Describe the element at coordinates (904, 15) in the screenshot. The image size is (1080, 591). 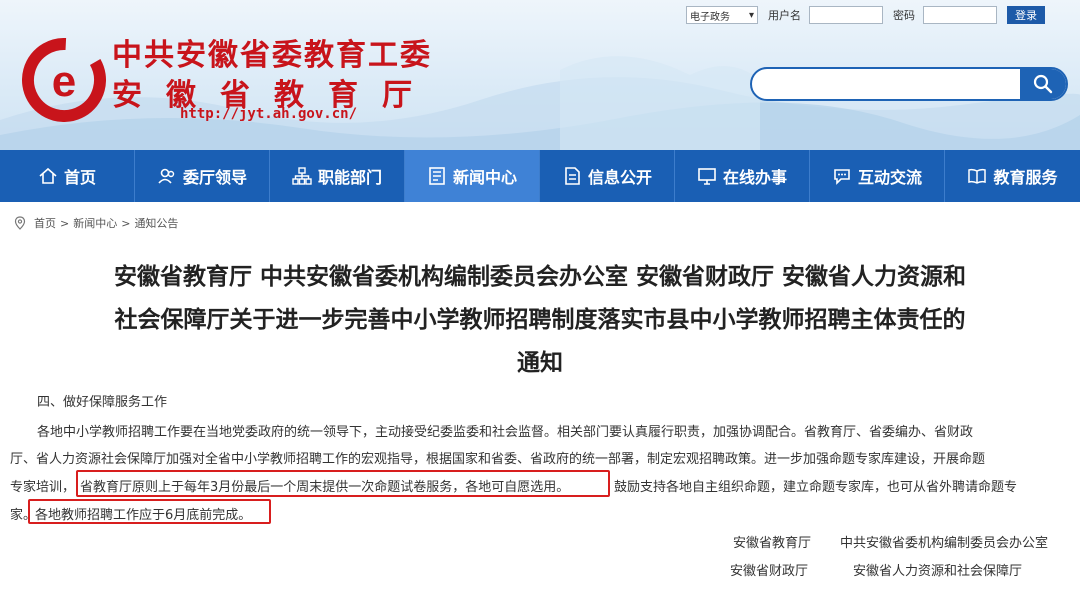
I see `password-label: 密码` at that location.